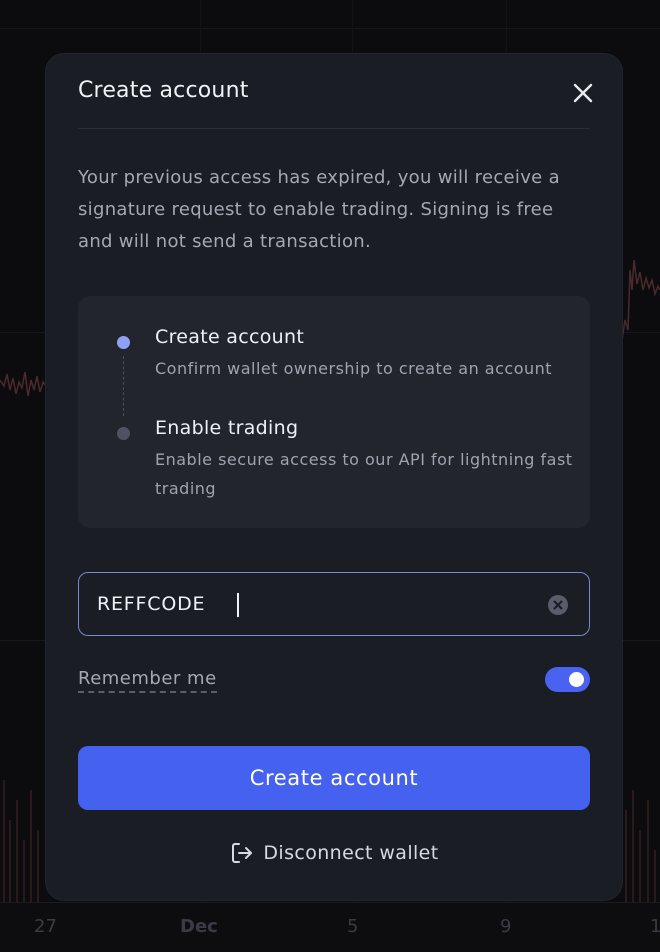  What do you see at coordinates (238, 605) in the screenshot?
I see `text-caret` at bounding box center [238, 605].